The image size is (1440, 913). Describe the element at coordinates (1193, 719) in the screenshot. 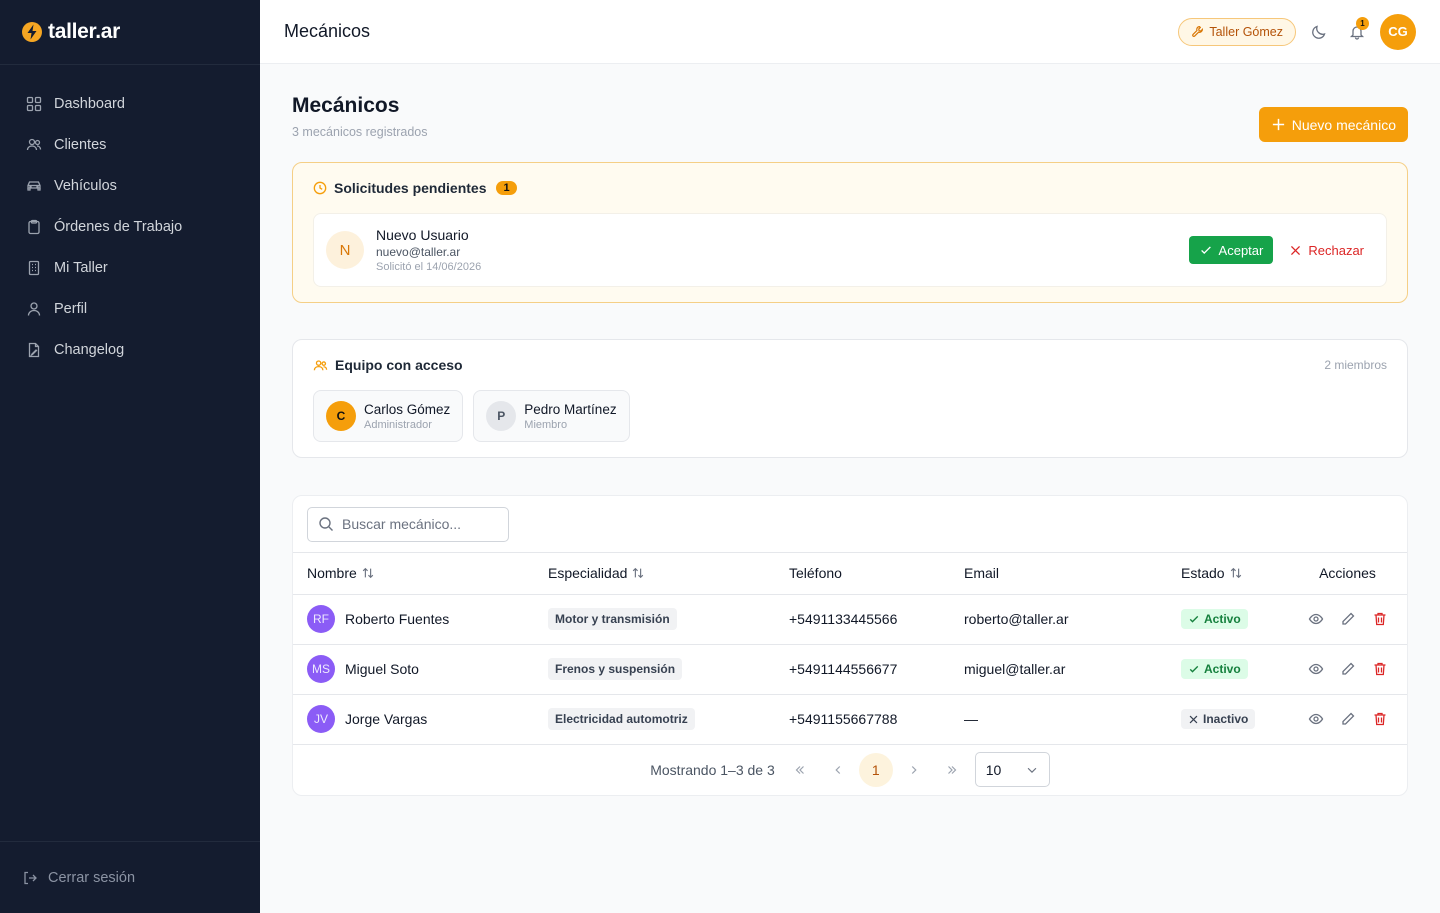

I see `x-icon` at that location.